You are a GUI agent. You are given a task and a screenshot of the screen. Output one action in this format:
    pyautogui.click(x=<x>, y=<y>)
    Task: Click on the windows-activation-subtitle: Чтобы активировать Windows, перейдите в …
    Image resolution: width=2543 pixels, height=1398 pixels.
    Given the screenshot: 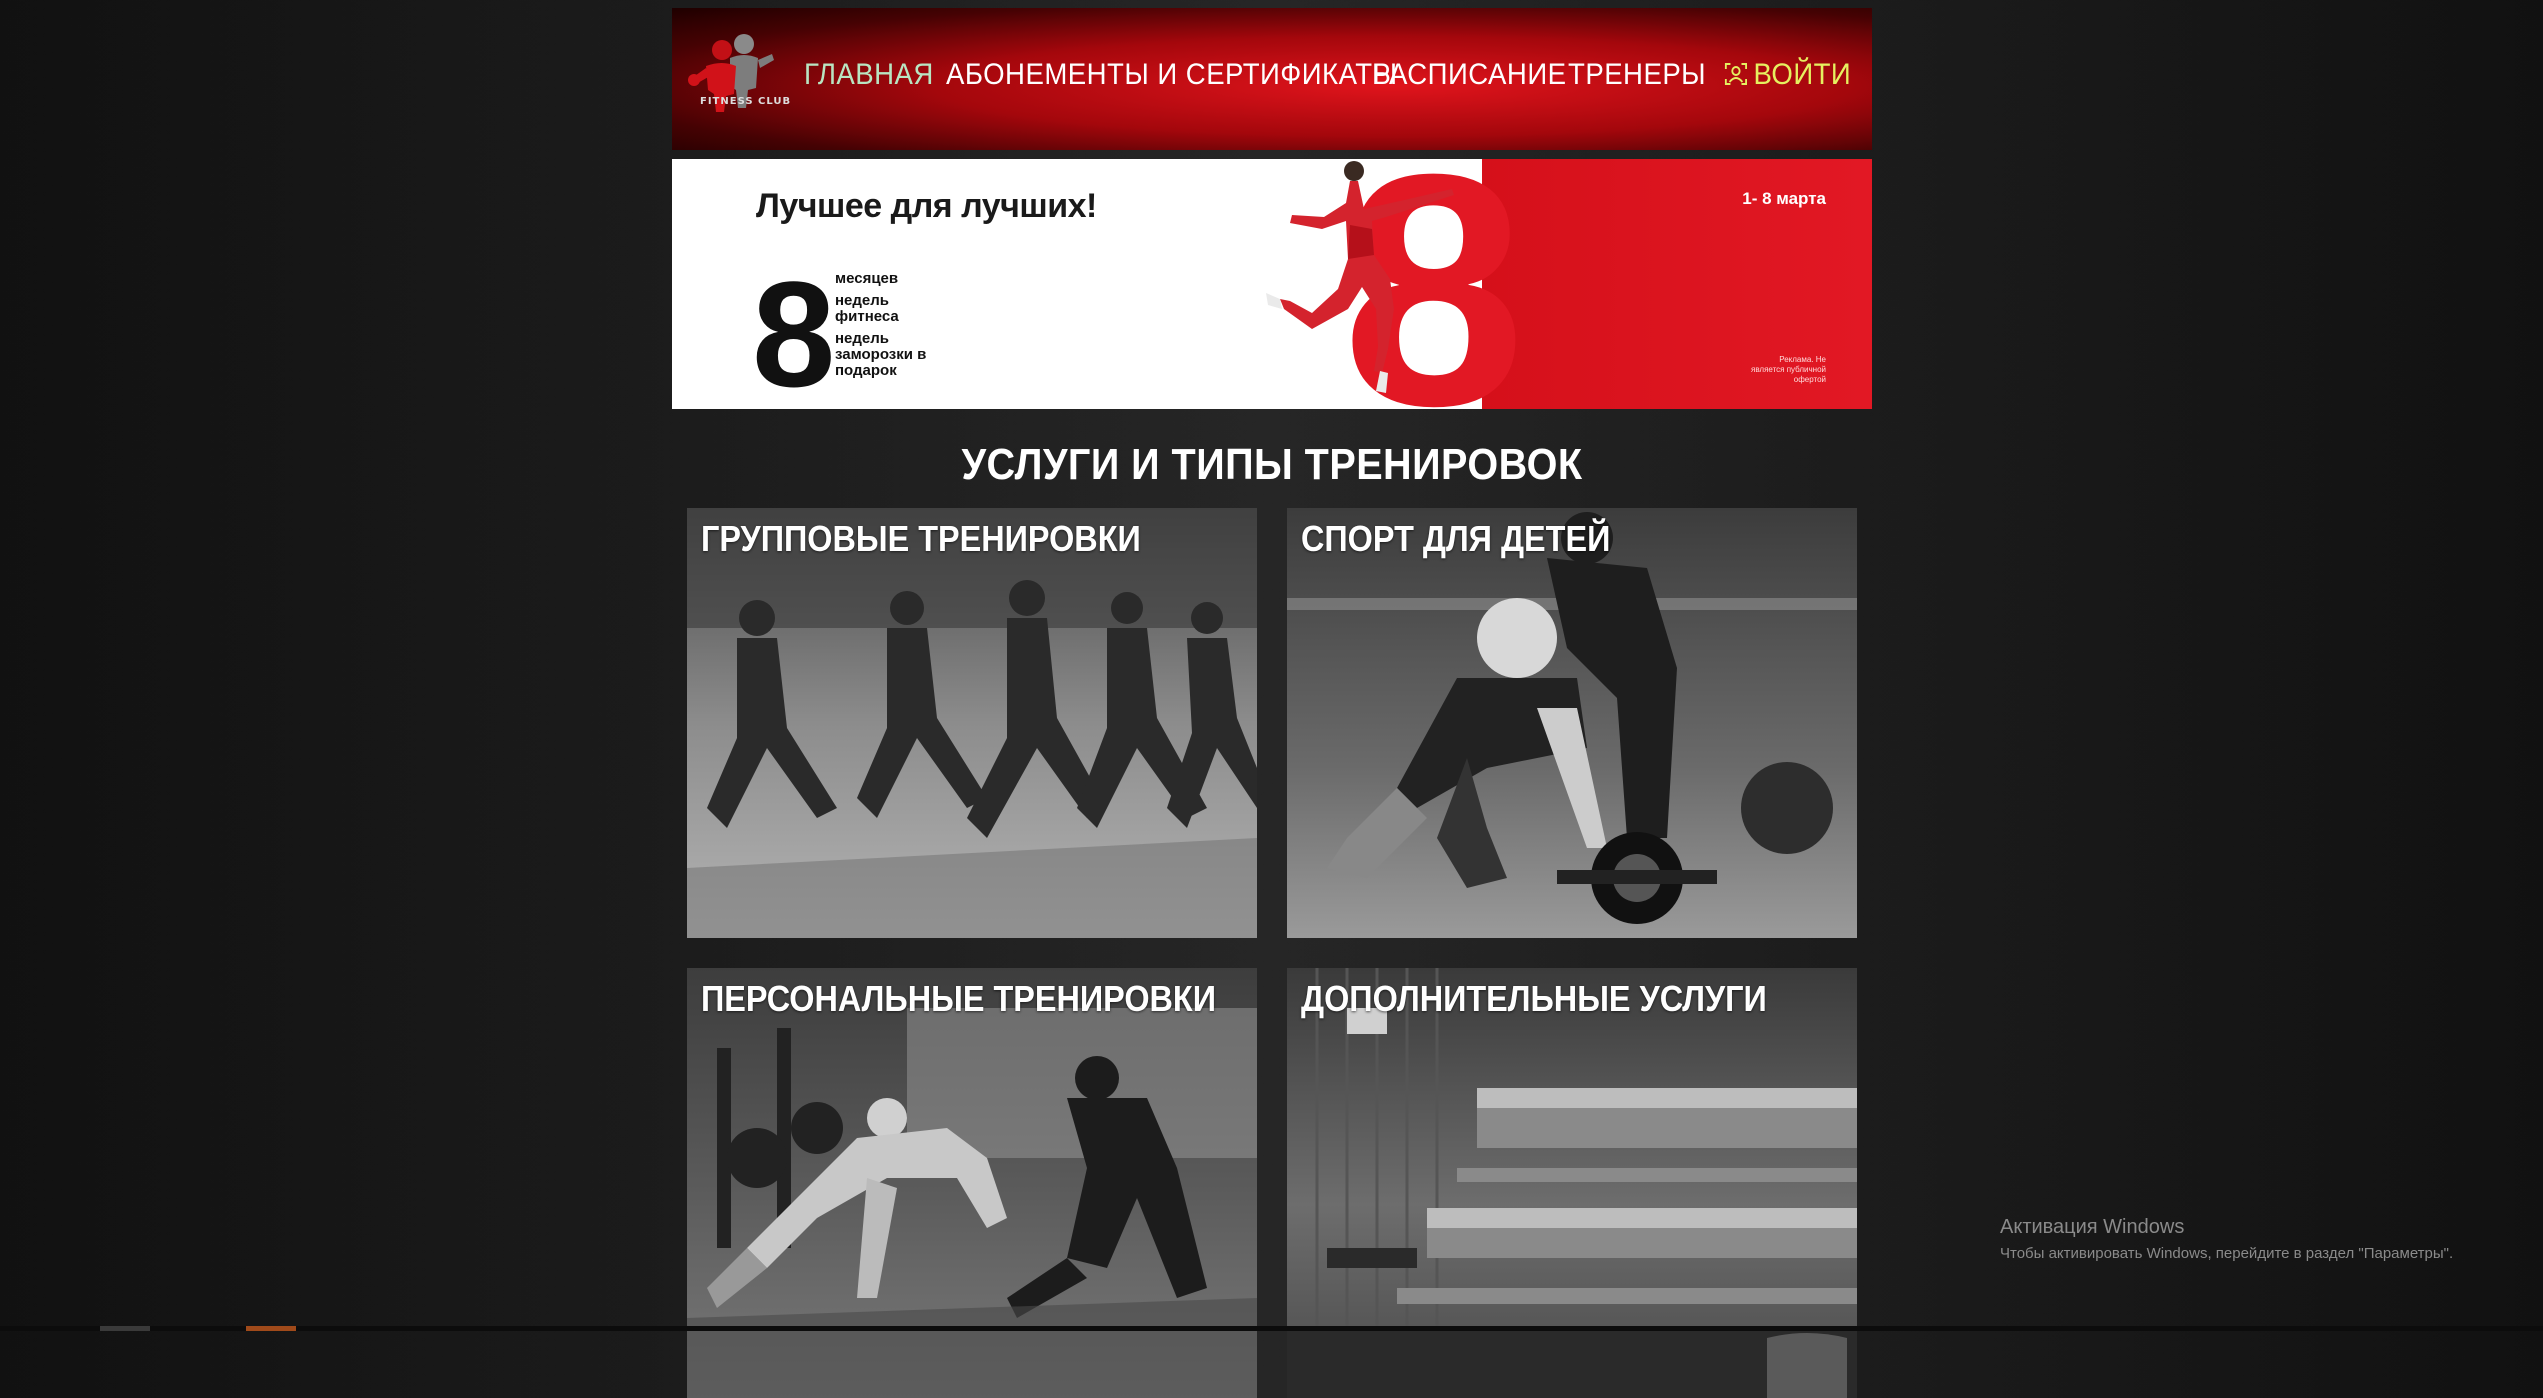 What is the action you would take?
    pyautogui.click(x=2227, y=1253)
    